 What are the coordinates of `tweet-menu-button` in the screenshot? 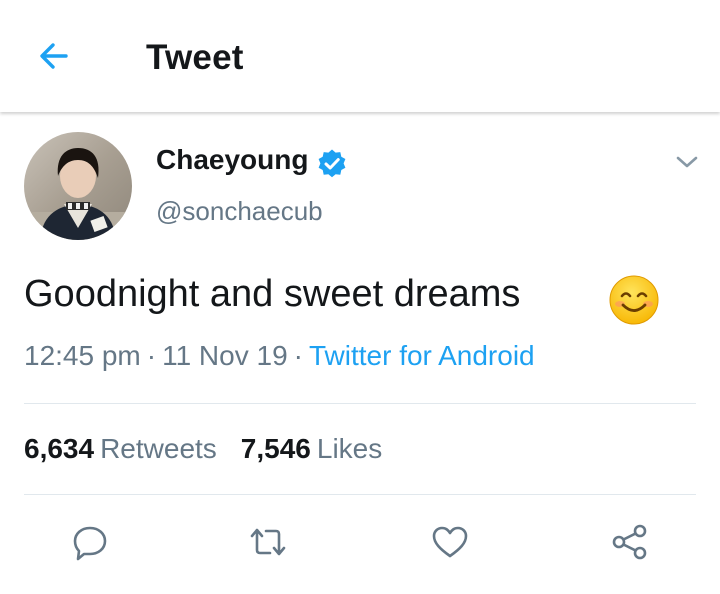 It's located at (687, 162).